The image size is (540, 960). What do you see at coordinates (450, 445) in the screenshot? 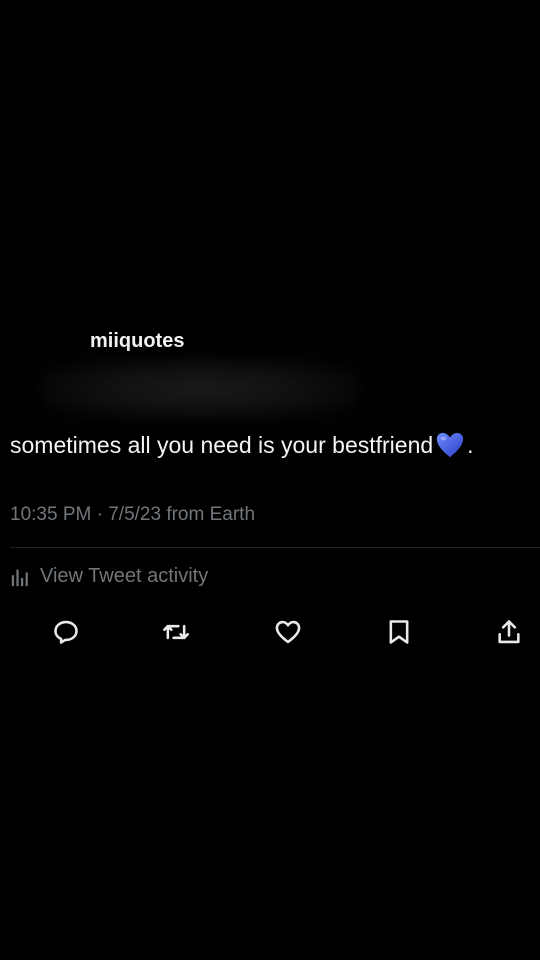
I see `blue-heart-icon` at bounding box center [450, 445].